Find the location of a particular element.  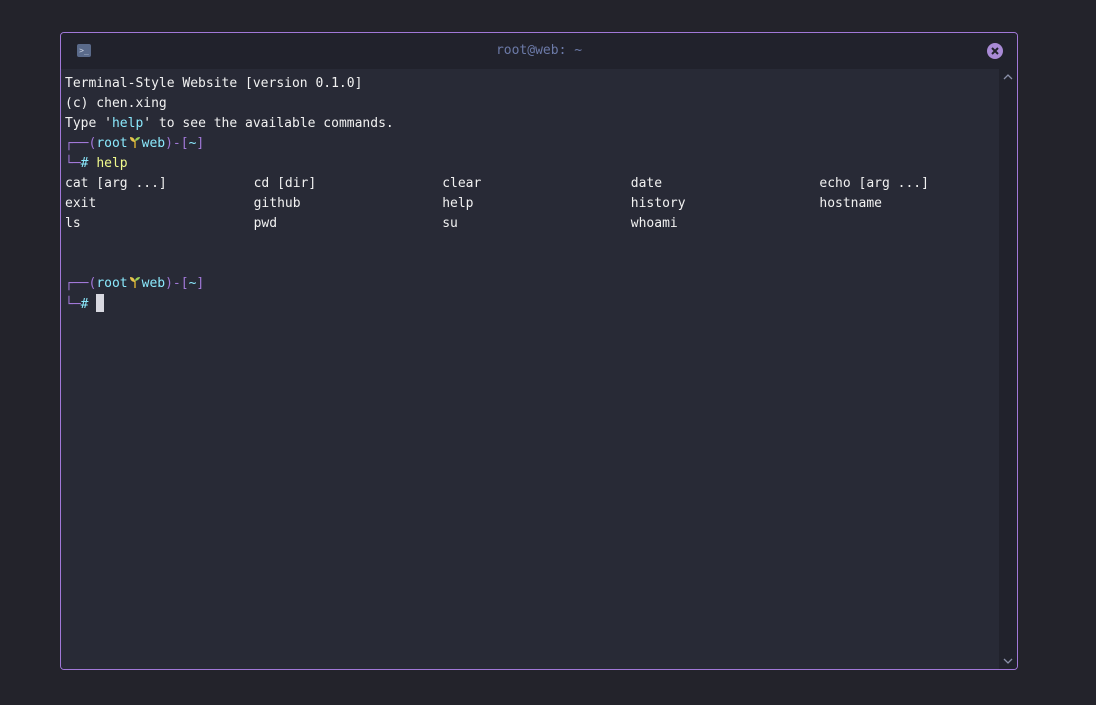

scroll-up-icon is located at coordinates (1008, 77).